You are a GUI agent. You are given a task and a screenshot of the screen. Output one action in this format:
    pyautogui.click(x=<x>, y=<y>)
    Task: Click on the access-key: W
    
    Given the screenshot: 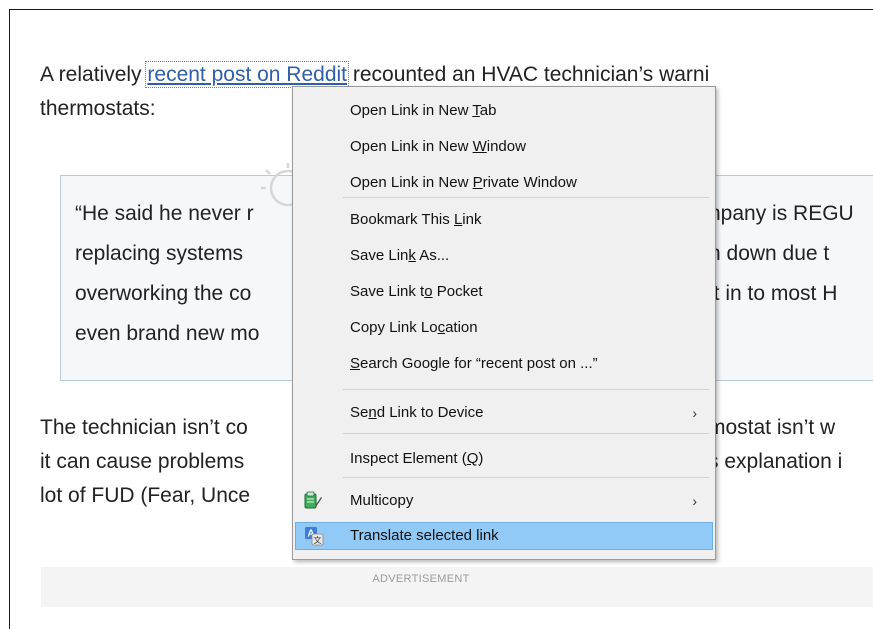 What is the action you would take?
    pyautogui.click(x=479, y=146)
    